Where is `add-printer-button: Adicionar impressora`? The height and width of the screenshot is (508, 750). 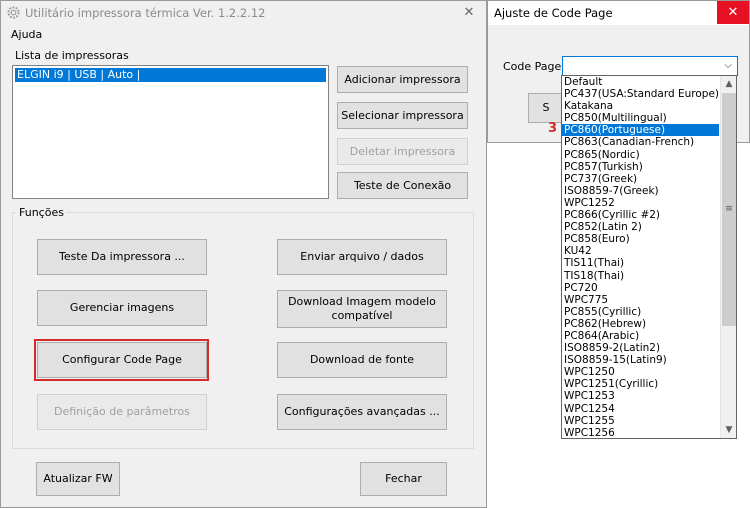
add-printer-button: Adicionar impressora is located at coordinates (402, 79).